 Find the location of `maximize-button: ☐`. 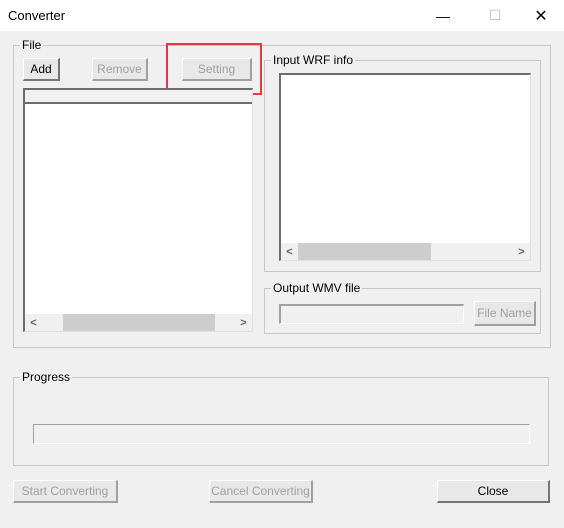

maximize-button: ☐ is located at coordinates (495, 15).